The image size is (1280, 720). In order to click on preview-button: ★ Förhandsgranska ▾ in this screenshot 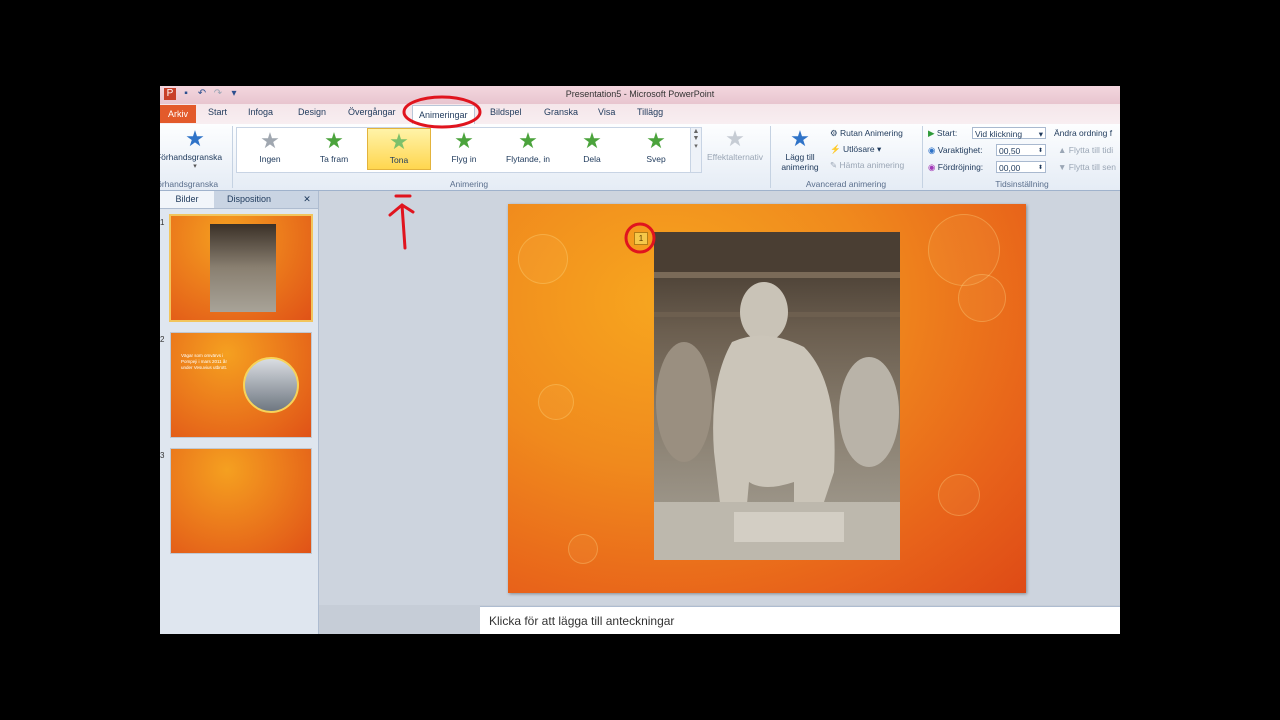, I will do `click(195, 149)`.